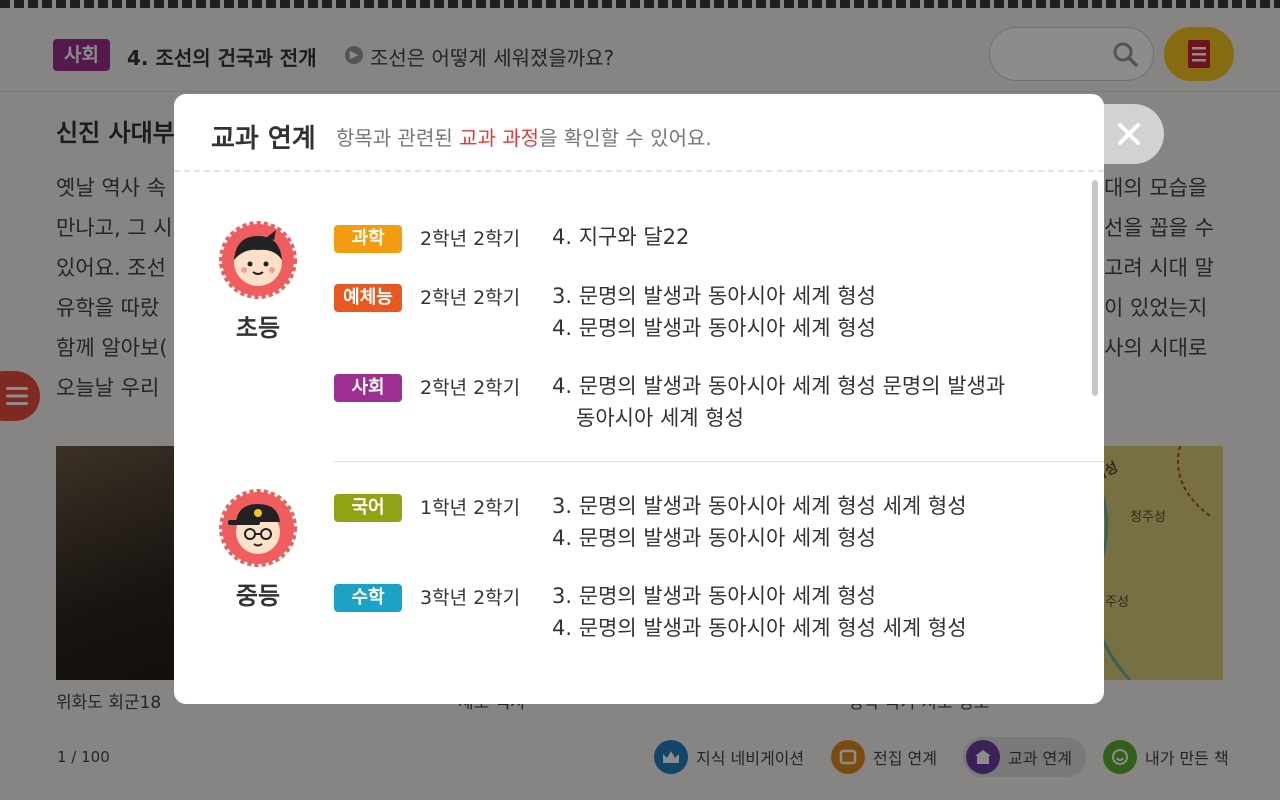 This screenshot has height=800, width=1280. Describe the element at coordinates (660, 418) in the screenshot. I see `unit-item-continued: 동아시아 세계 형성` at that location.